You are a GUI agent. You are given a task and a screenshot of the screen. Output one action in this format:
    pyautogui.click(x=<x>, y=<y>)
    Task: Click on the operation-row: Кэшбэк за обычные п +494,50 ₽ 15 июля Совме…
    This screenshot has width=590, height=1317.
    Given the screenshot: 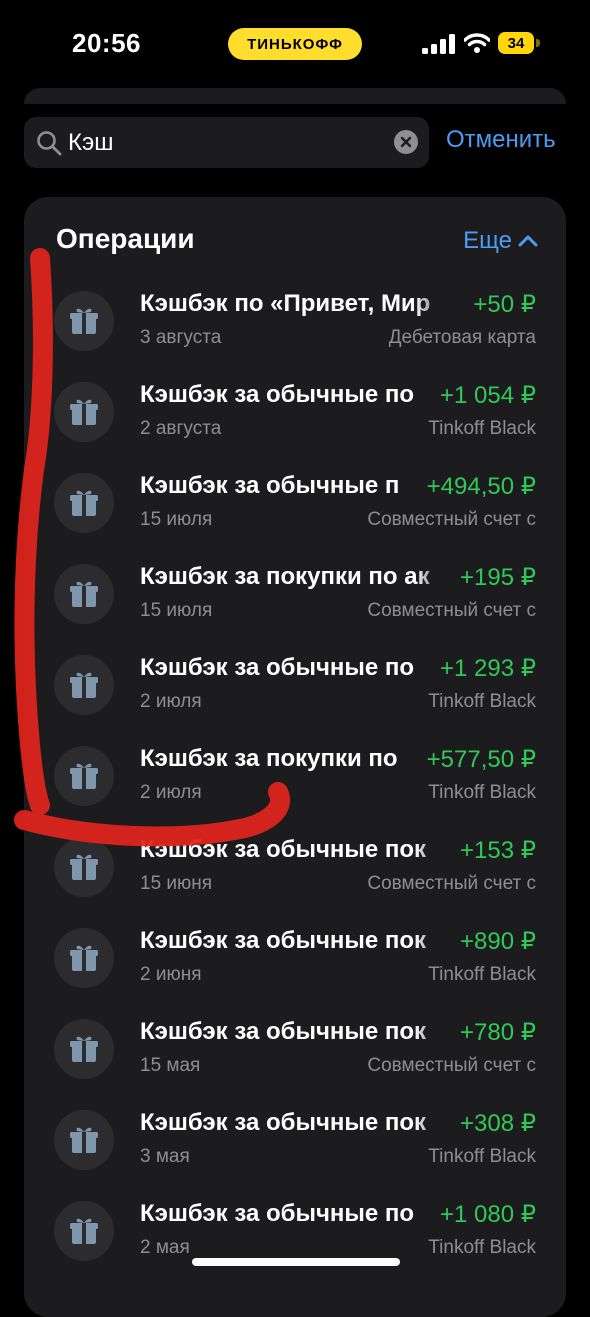 What is the action you would take?
    pyautogui.click(x=295, y=514)
    